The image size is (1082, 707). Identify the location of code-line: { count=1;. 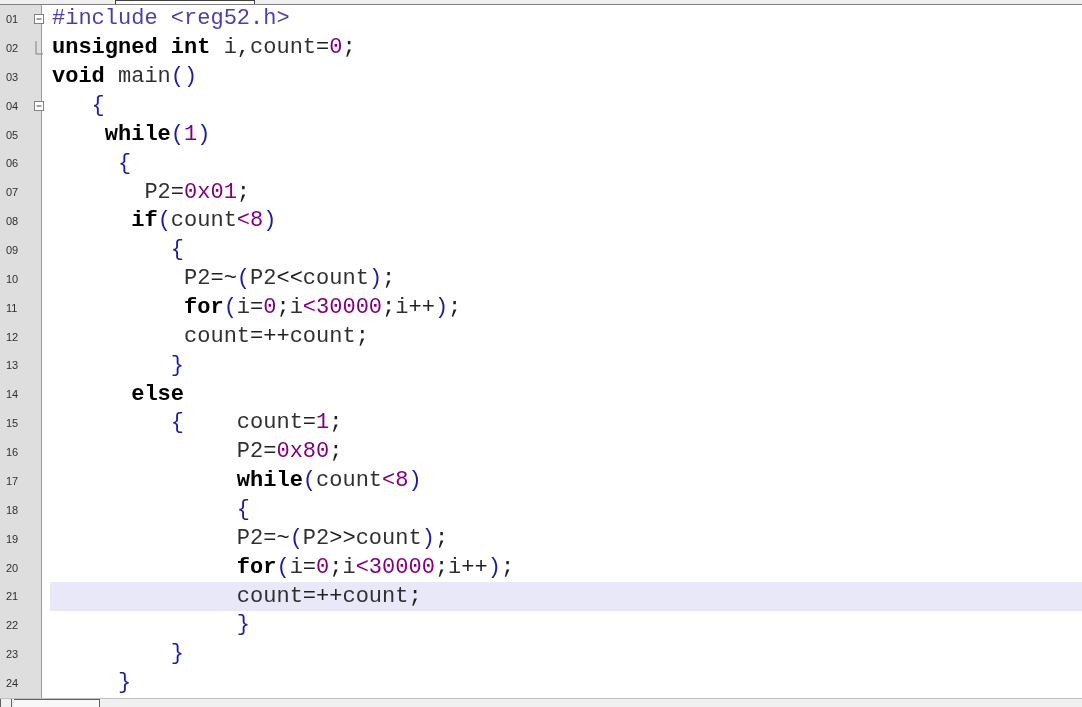
(256, 423).